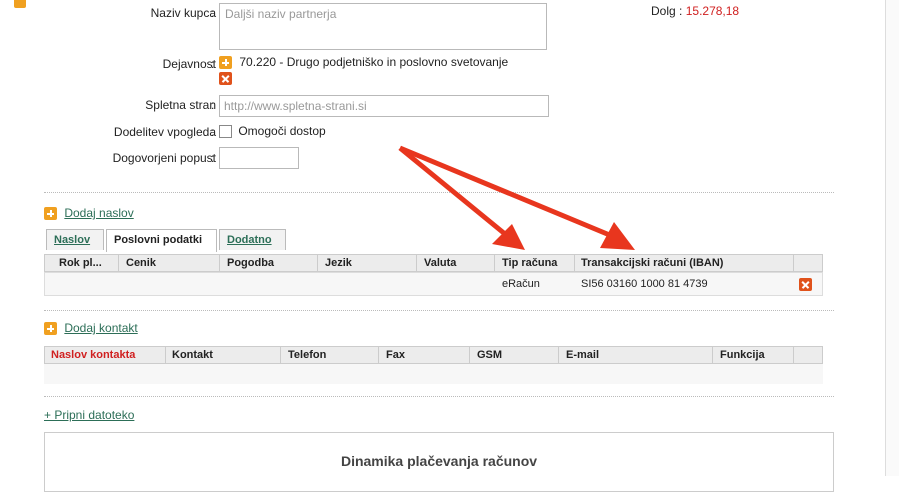 This screenshot has width=899, height=492. Describe the element at coordinates (617, 236) in the screenshot. I see `arrowhead-iban` at that location.